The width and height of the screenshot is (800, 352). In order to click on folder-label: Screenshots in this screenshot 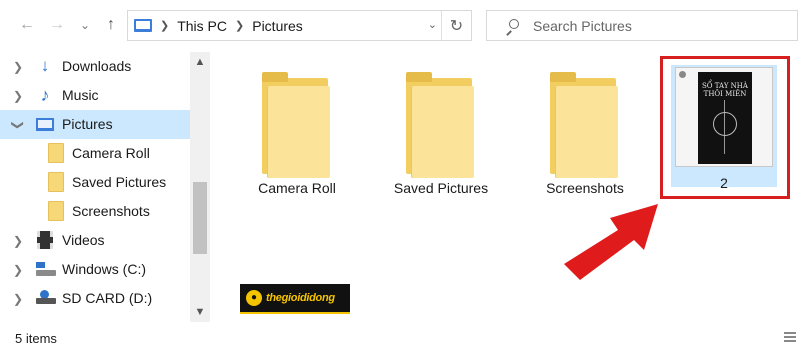, I will do `click(585, 188)`.